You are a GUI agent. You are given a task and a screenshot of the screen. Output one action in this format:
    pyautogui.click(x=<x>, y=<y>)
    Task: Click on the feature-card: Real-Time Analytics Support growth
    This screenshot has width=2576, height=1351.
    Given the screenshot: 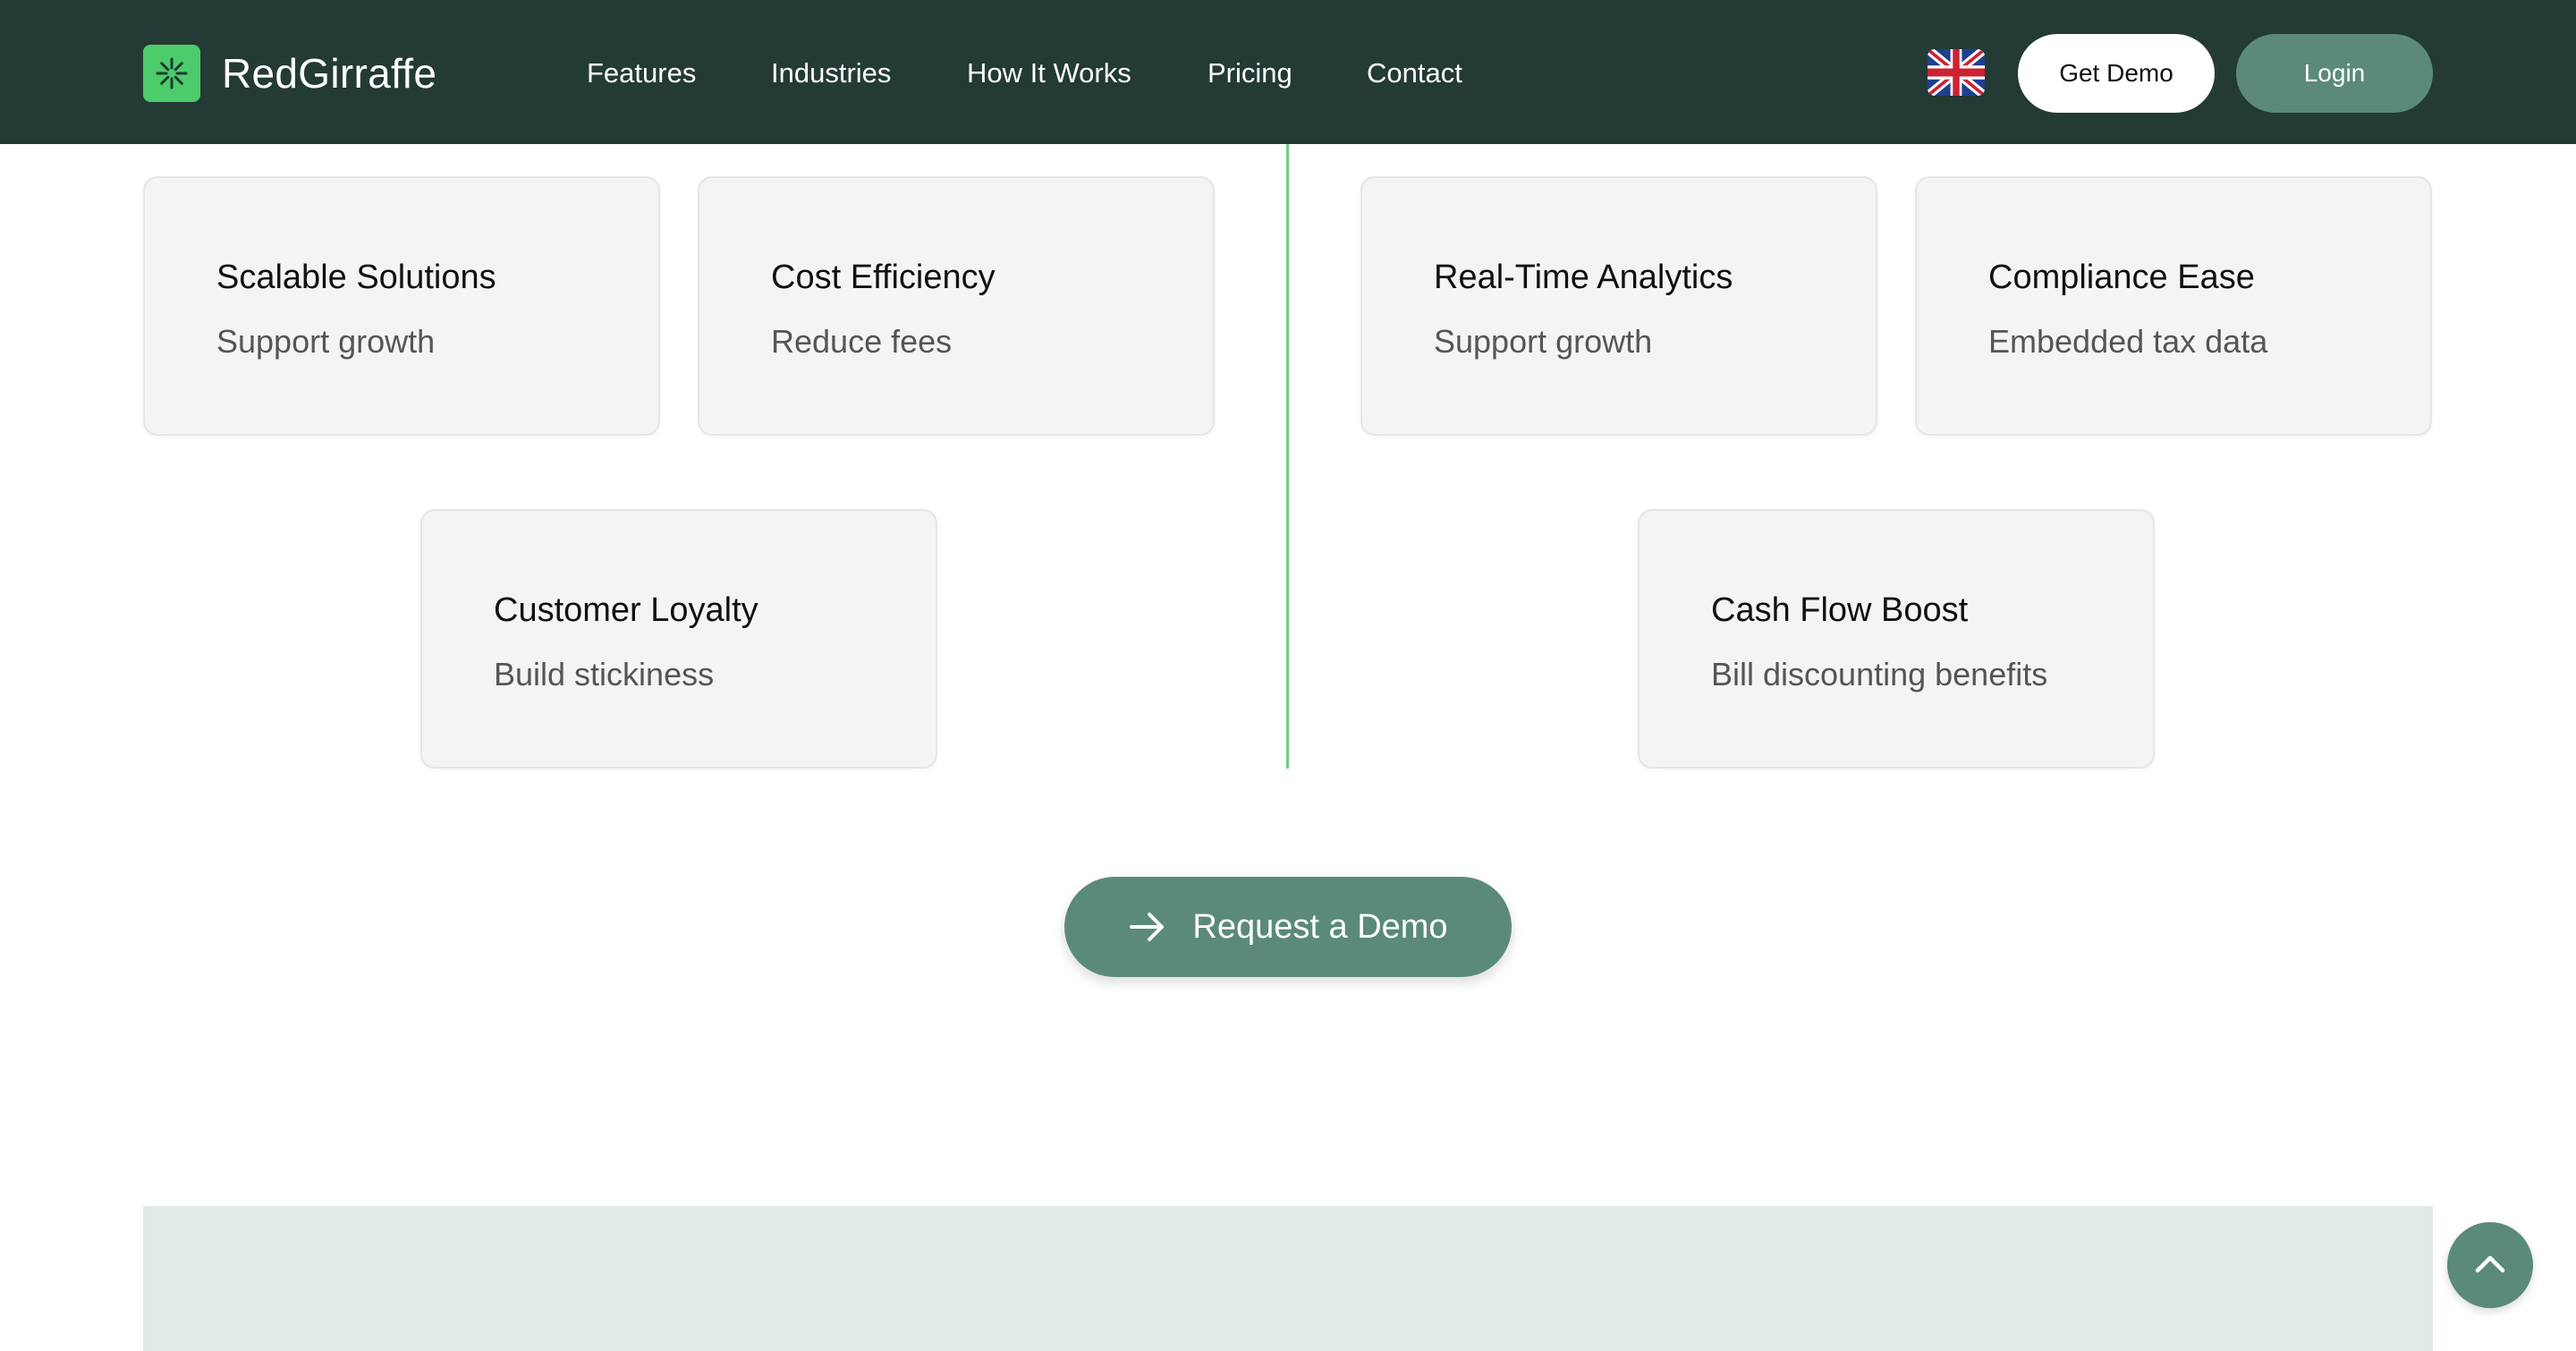 What is the action you would take?
    pyautogui.click(x=1618, y=306)
    